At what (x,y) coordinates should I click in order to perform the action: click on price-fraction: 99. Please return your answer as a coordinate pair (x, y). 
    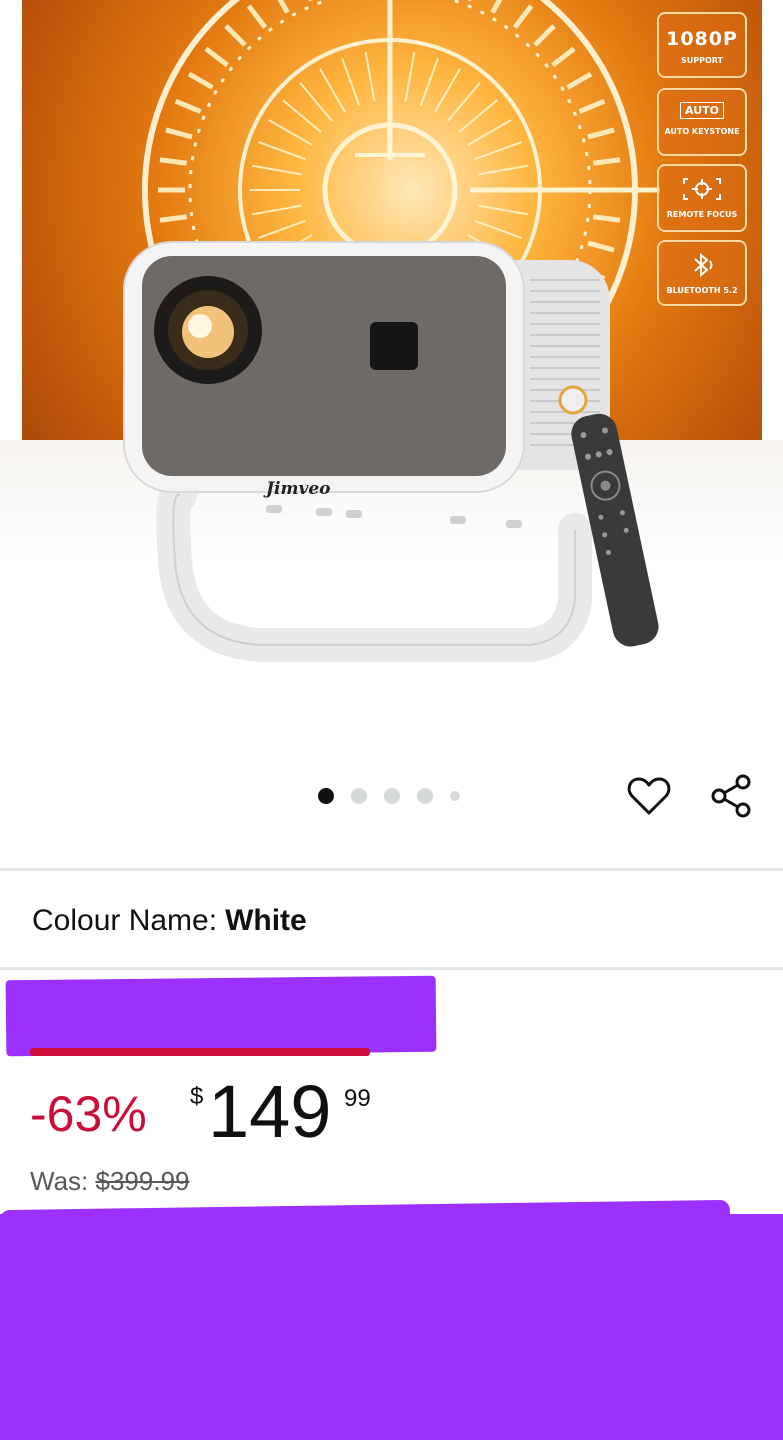
    Looking at the image, I should click on (357, 1098).